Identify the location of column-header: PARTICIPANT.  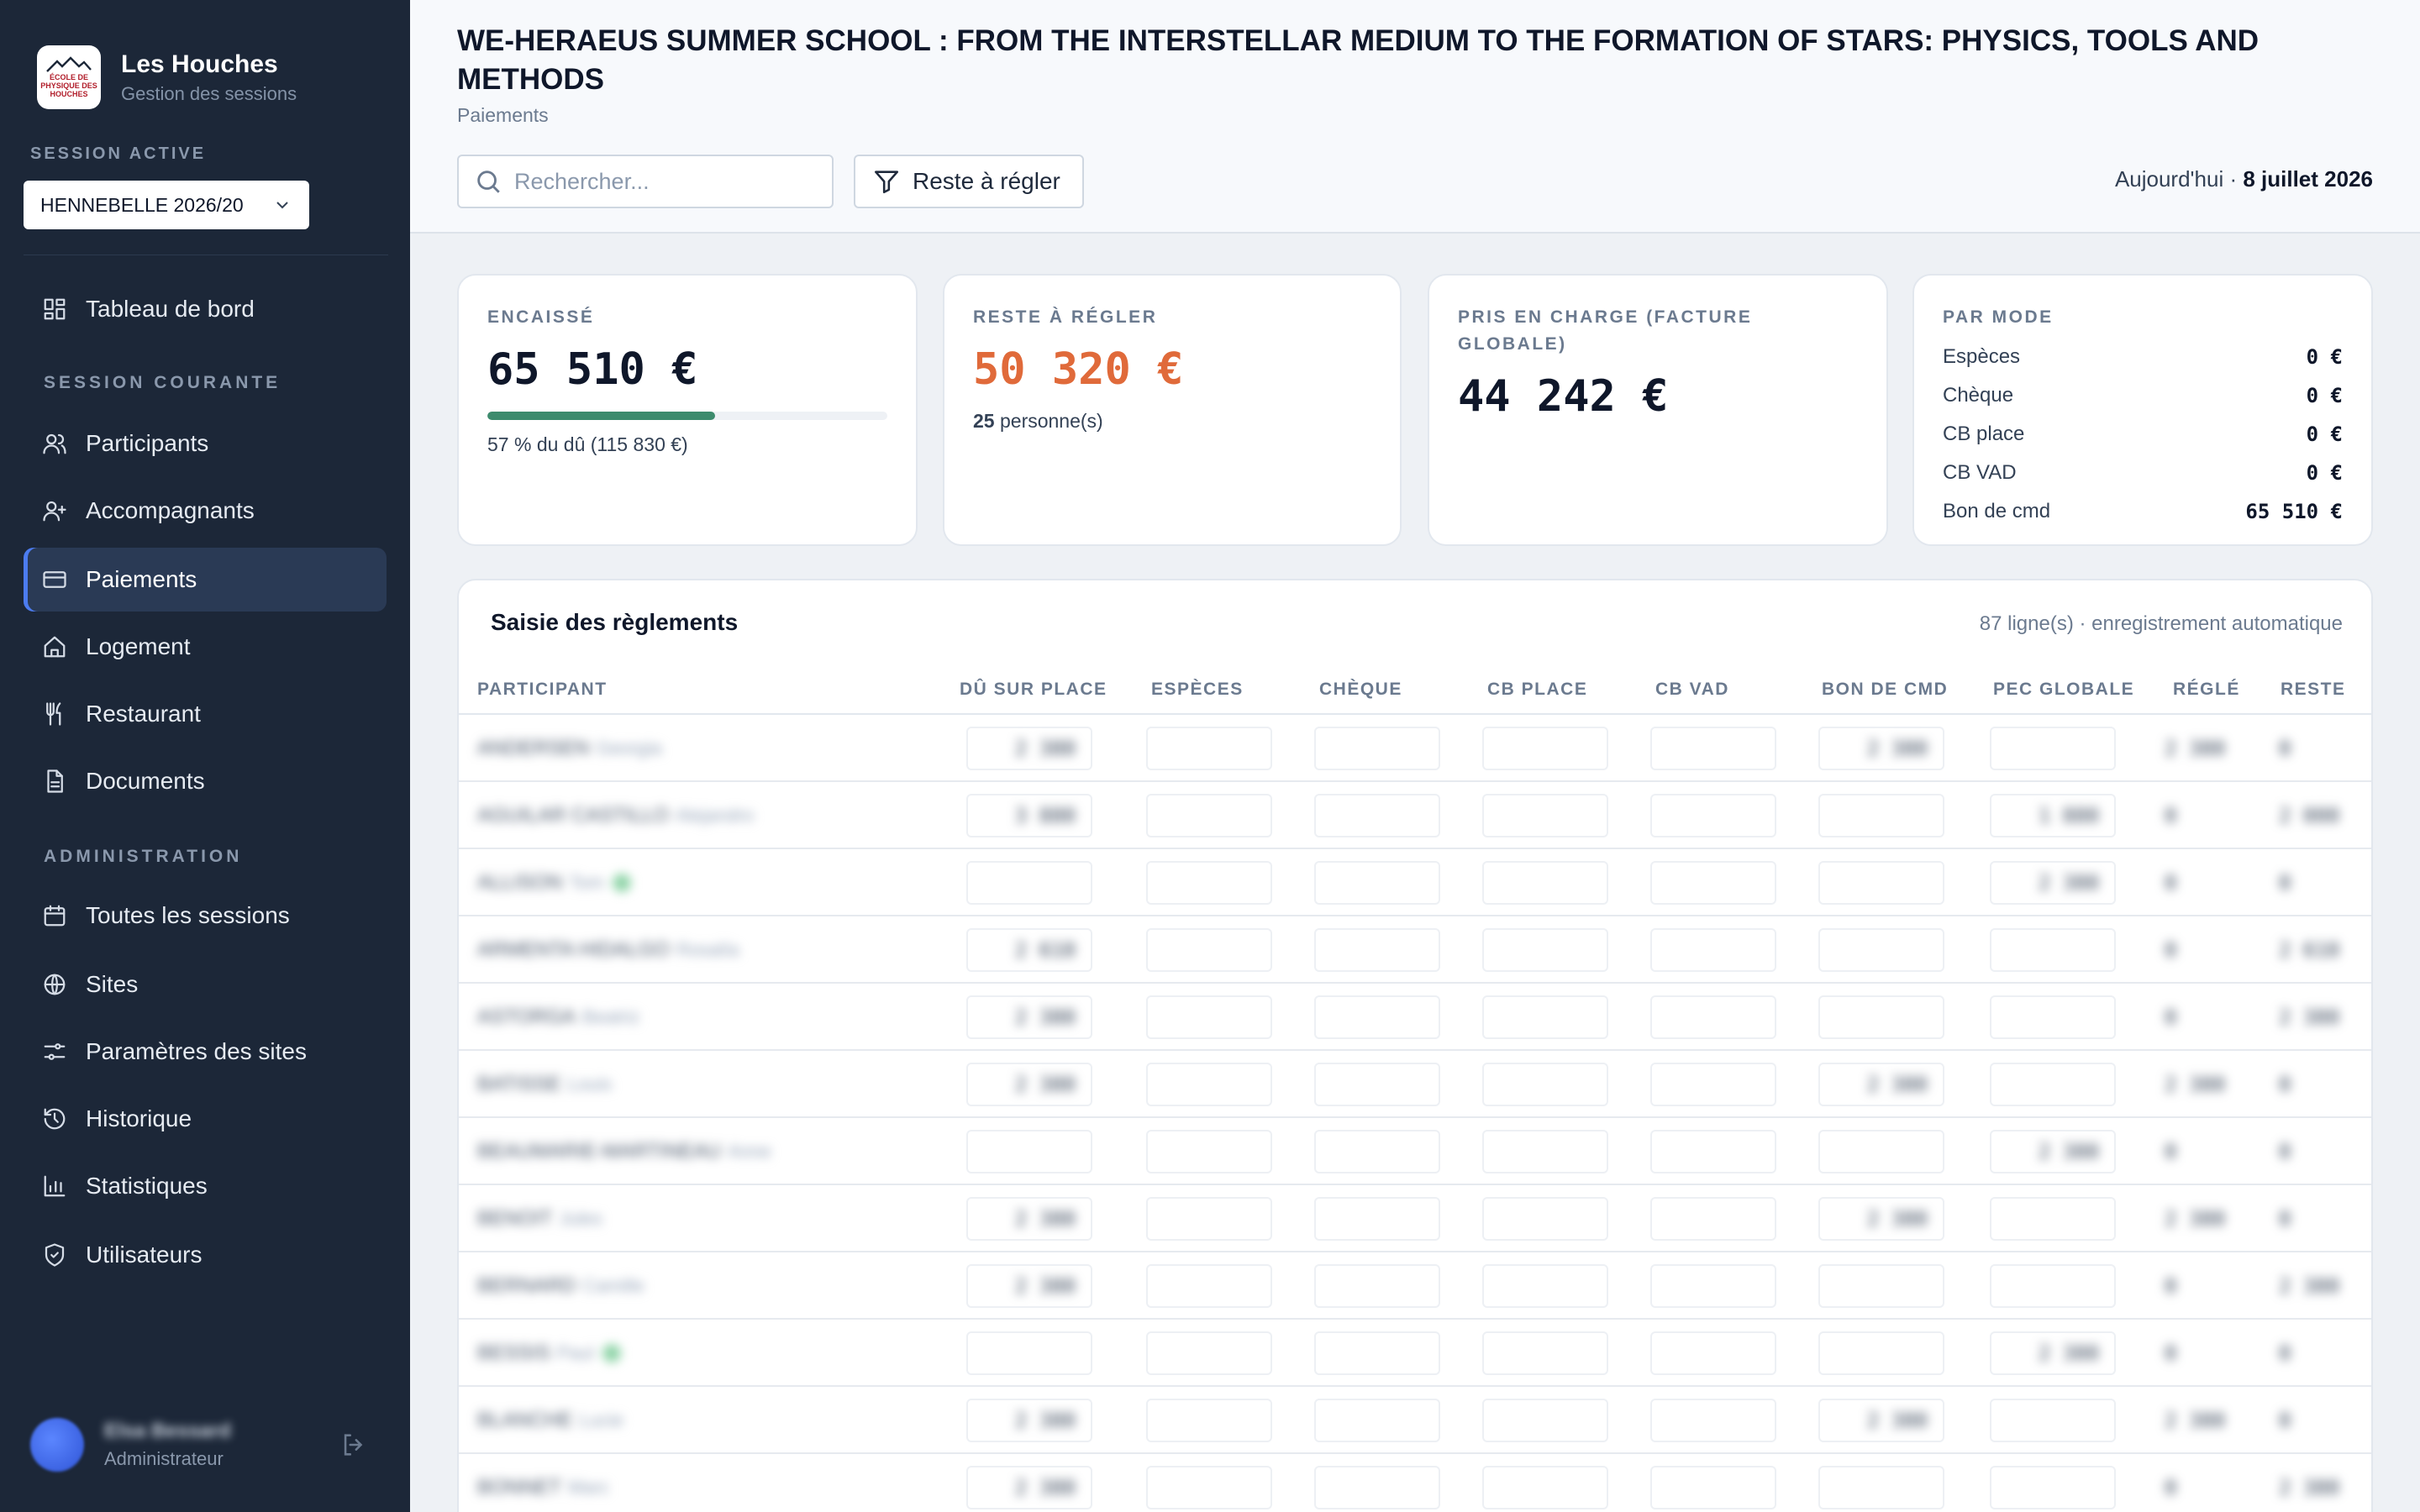
(542, 689).